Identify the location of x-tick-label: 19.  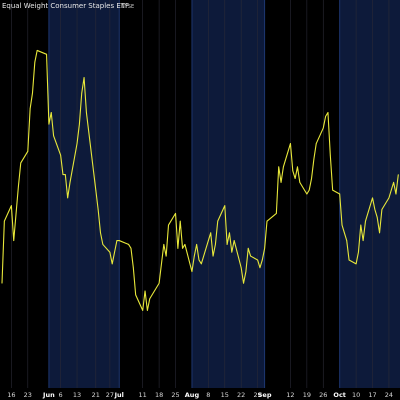
(307, 395).